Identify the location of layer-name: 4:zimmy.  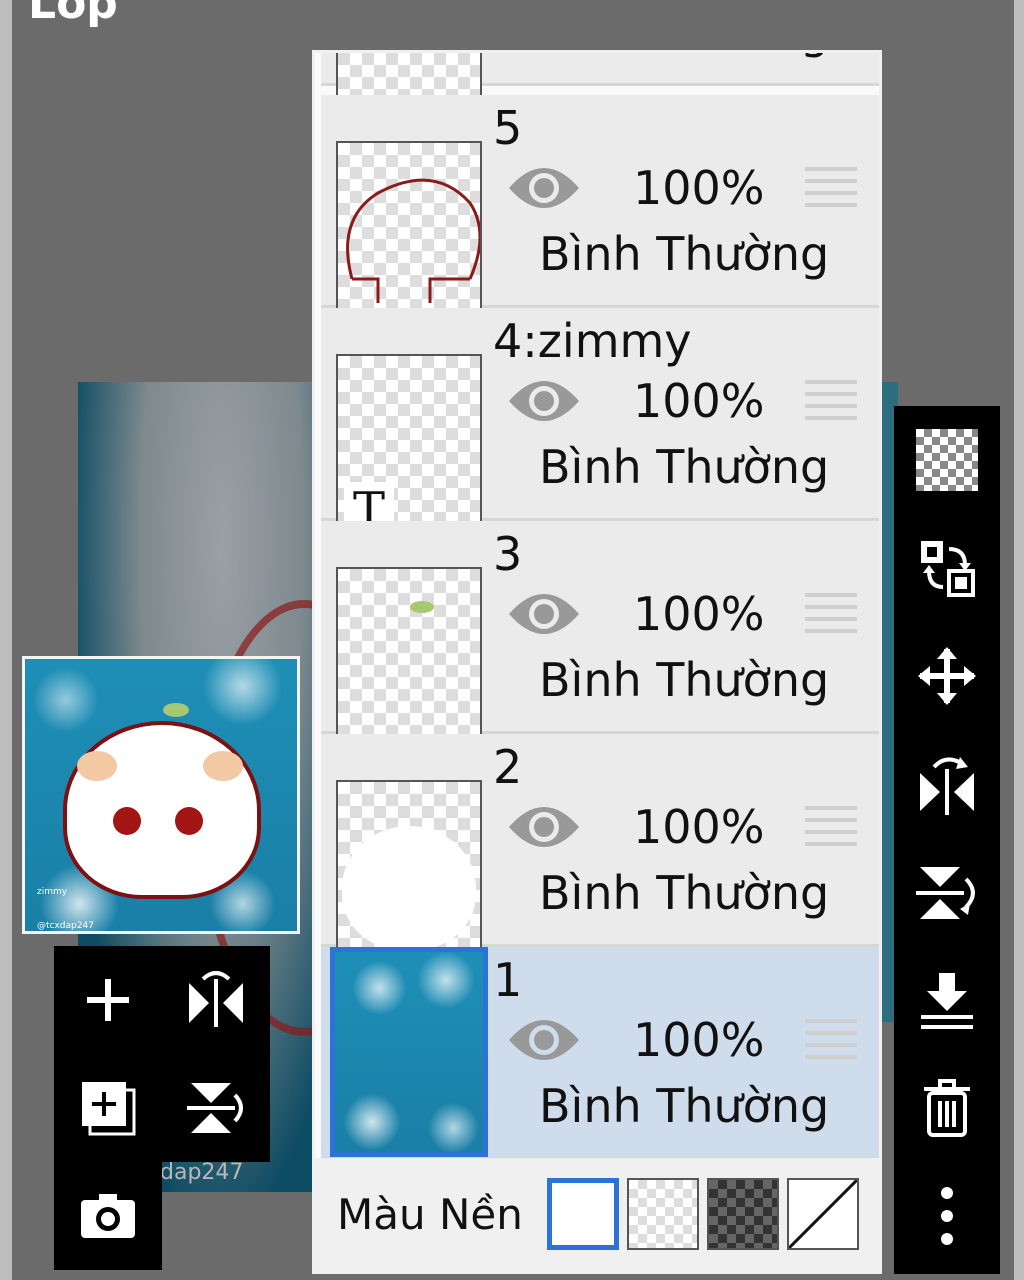
(592, 341).